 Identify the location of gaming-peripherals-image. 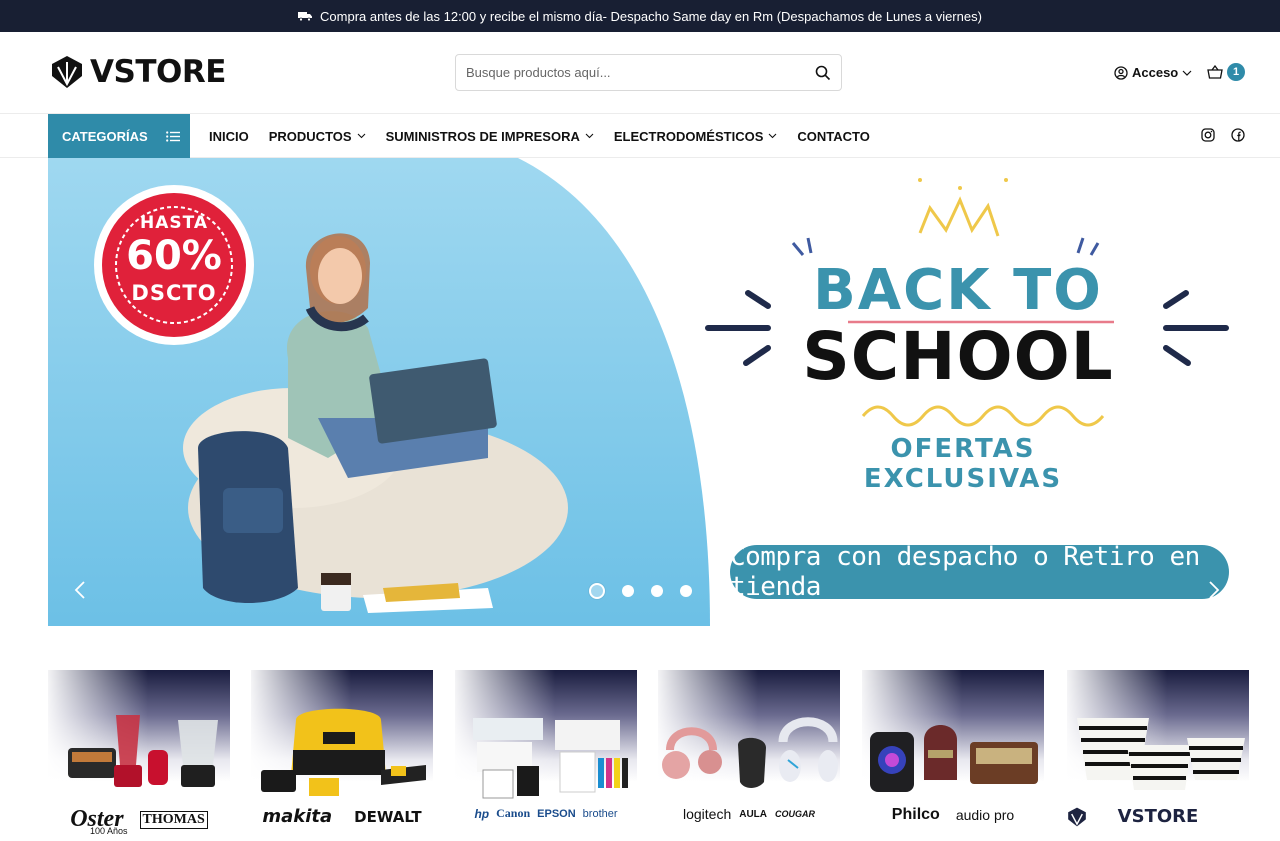
(750, 752).